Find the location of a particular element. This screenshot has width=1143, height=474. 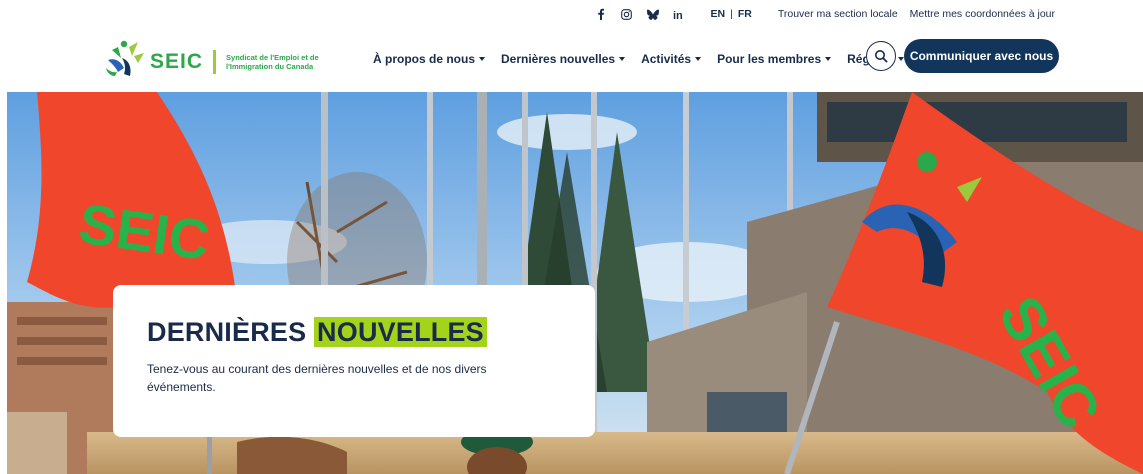

logo-divider is located at coordinates (215, 62).